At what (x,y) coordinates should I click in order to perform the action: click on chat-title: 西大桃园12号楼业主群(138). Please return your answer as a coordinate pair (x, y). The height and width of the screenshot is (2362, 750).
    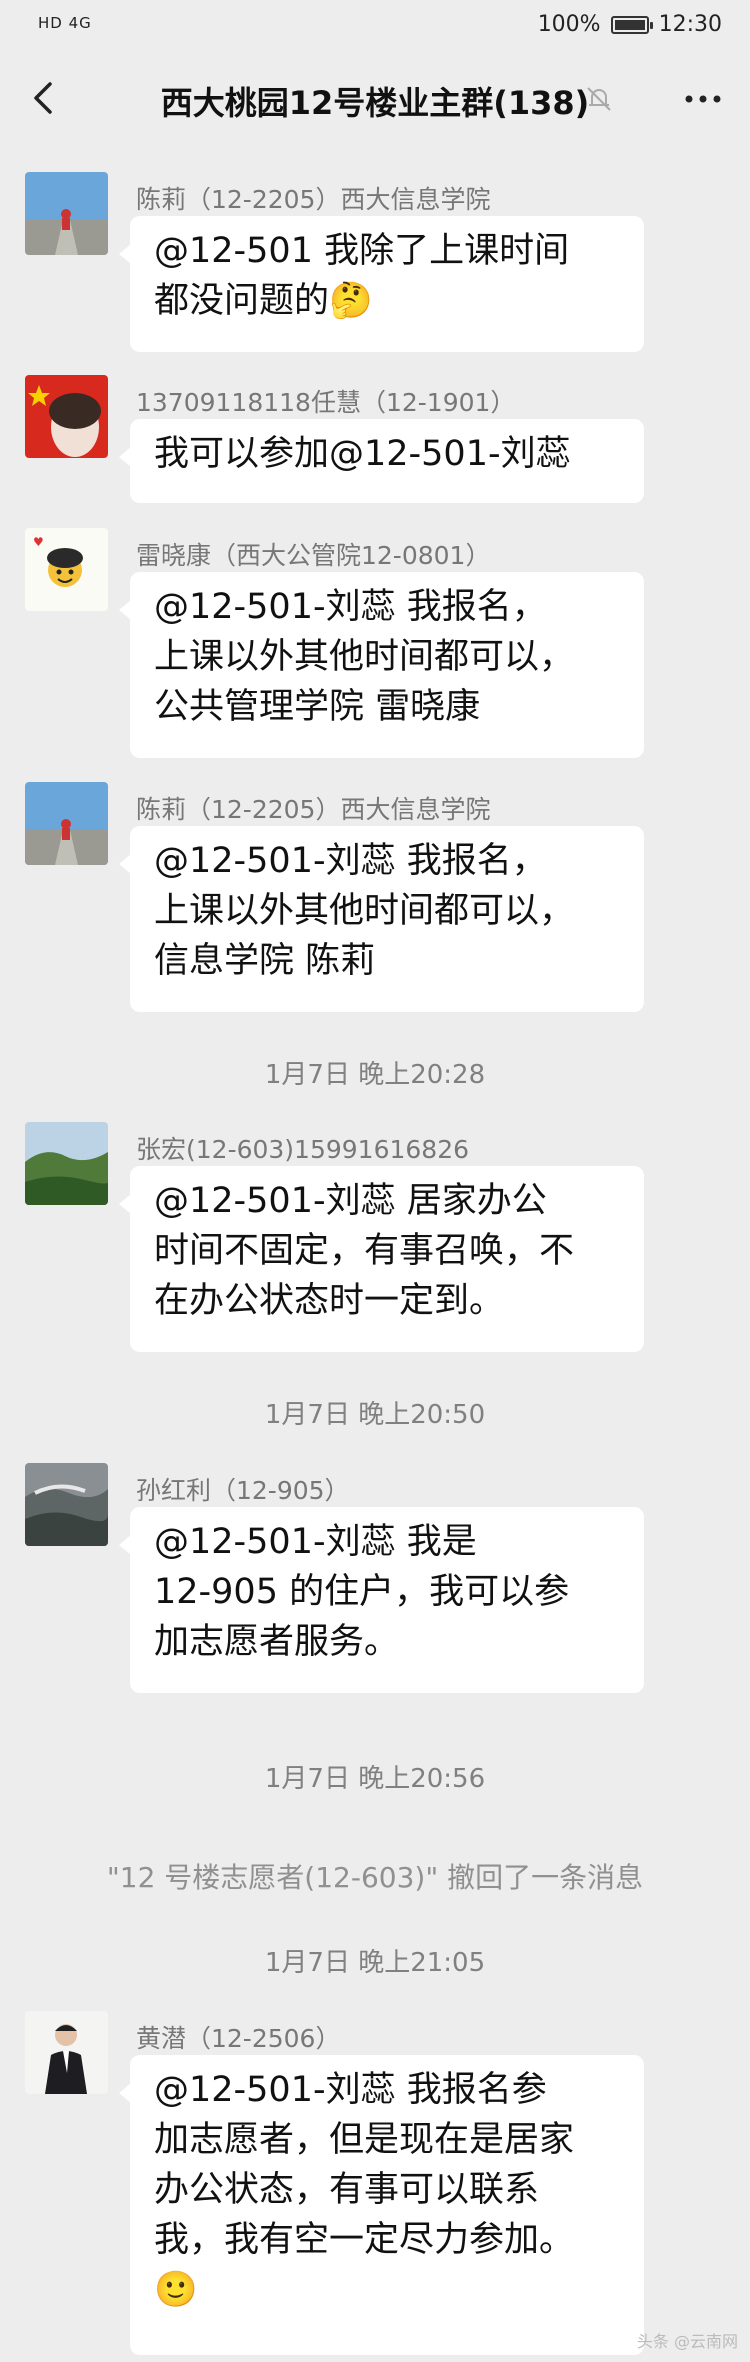
    Looking at the image, I should click on (375, 103).